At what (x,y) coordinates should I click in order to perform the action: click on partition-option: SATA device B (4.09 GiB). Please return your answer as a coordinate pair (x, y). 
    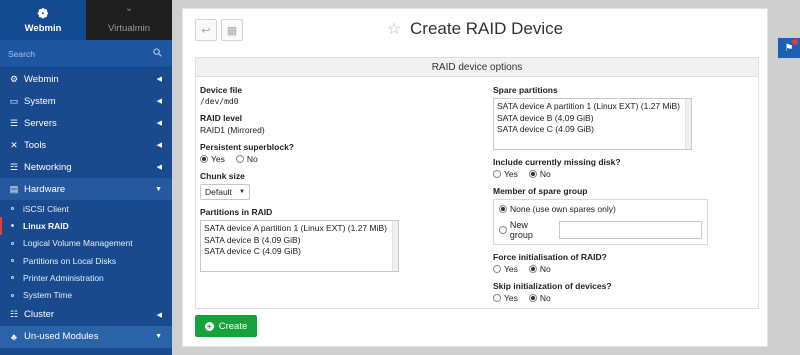
    Looking at the image, I should click on (299, 241).